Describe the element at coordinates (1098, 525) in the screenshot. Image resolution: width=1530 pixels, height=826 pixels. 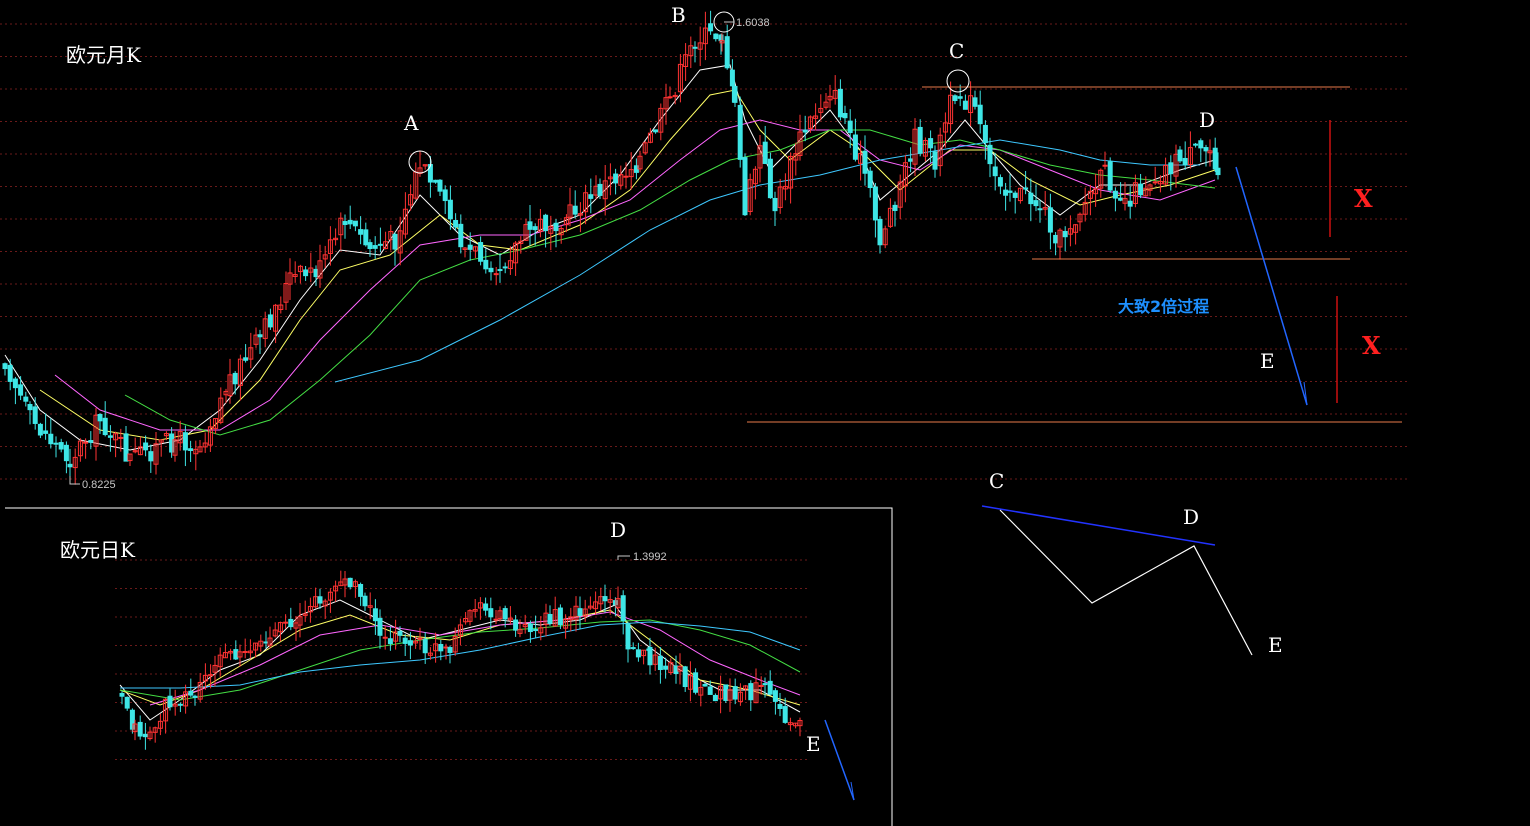
I see `schematic-cd-trendline` at that location.